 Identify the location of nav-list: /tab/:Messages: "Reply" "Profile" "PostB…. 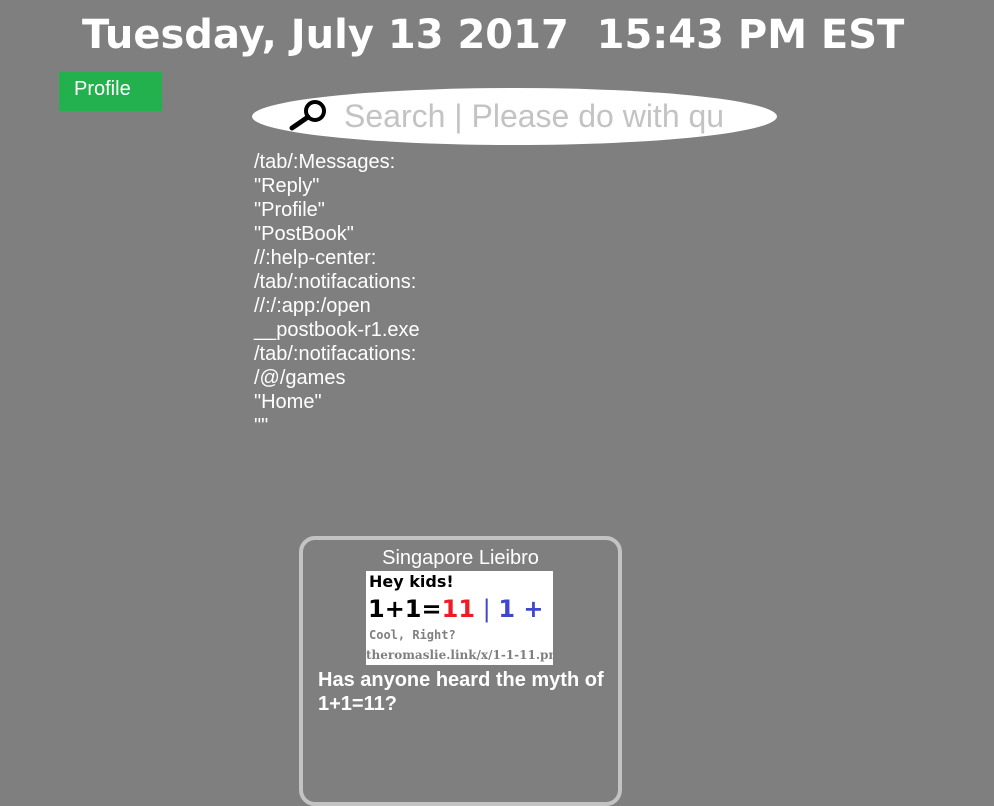
(337, 294).